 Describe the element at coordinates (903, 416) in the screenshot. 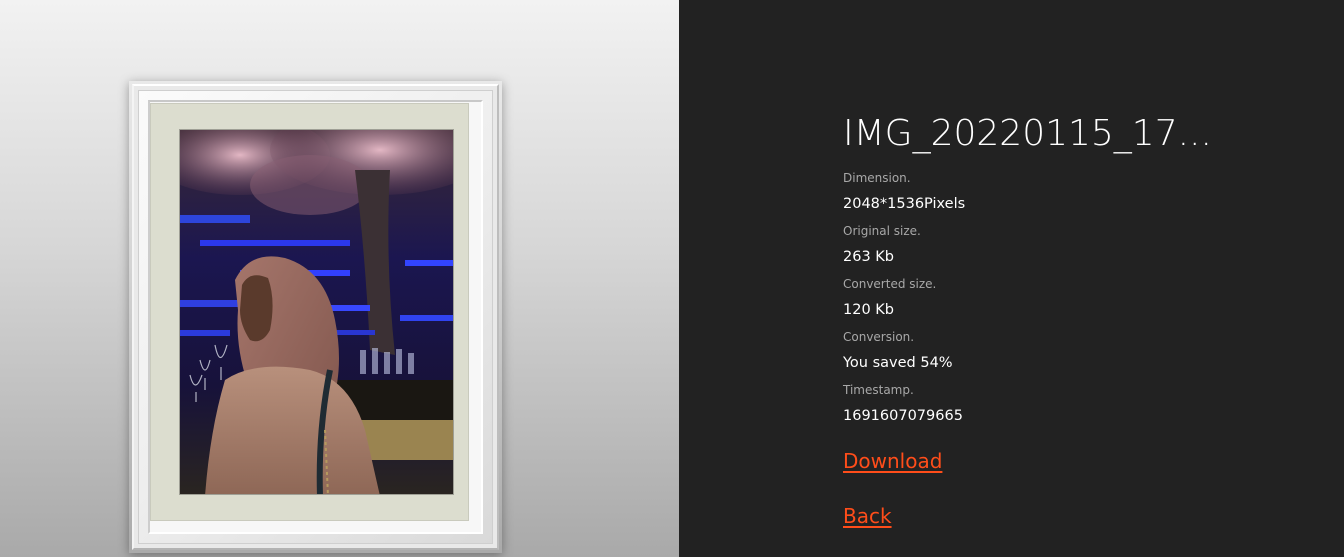

I see `timestamp-value: 1691607079665` at that location.